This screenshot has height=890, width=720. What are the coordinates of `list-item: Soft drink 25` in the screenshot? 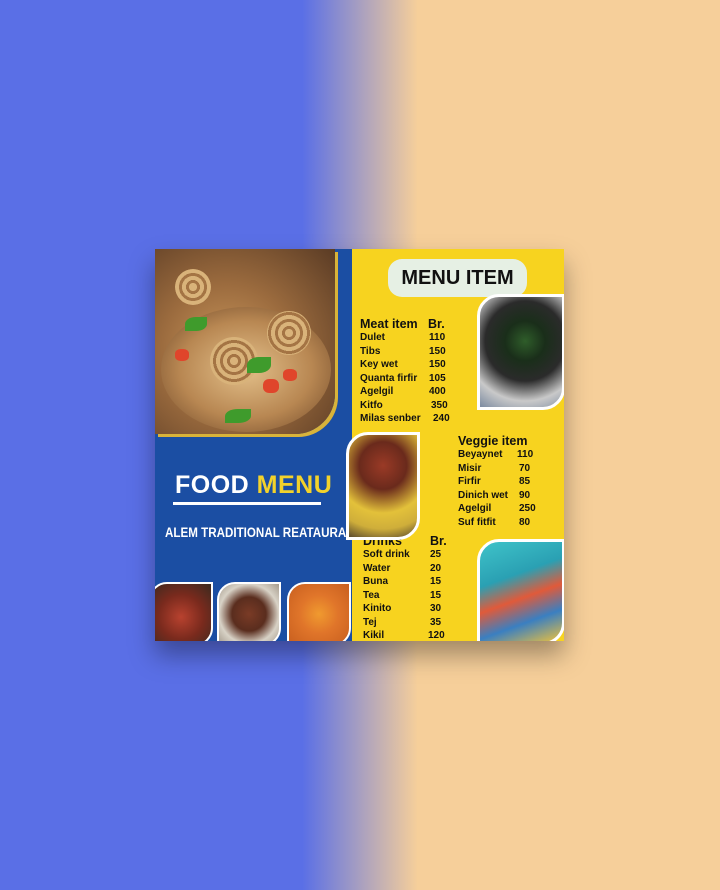 It's located at (402, 554).